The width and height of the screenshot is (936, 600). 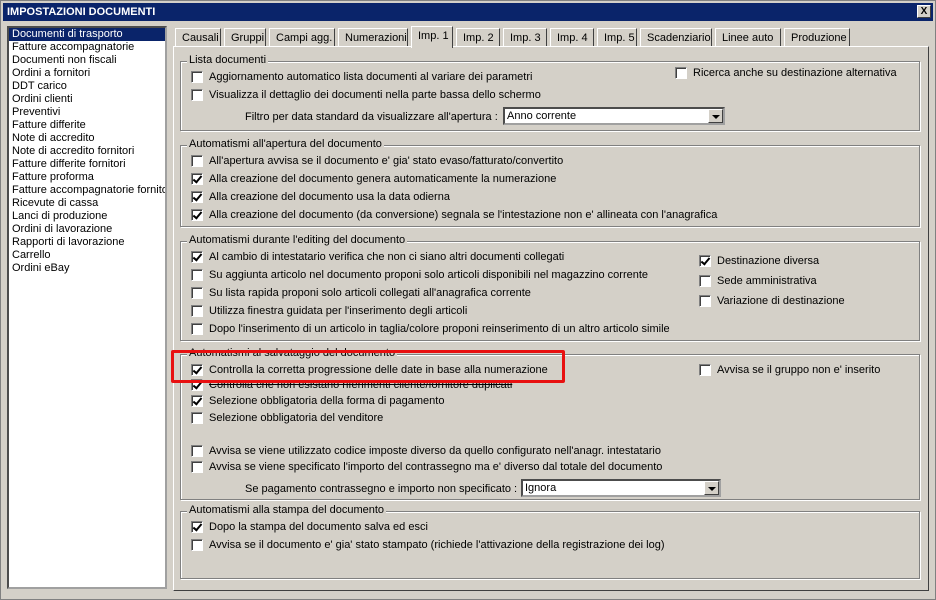 What do you see at coordinates (87, 203) in the screenshot?
I see `list-item: Ricevute di cassa` at bounding box center [87, 203].